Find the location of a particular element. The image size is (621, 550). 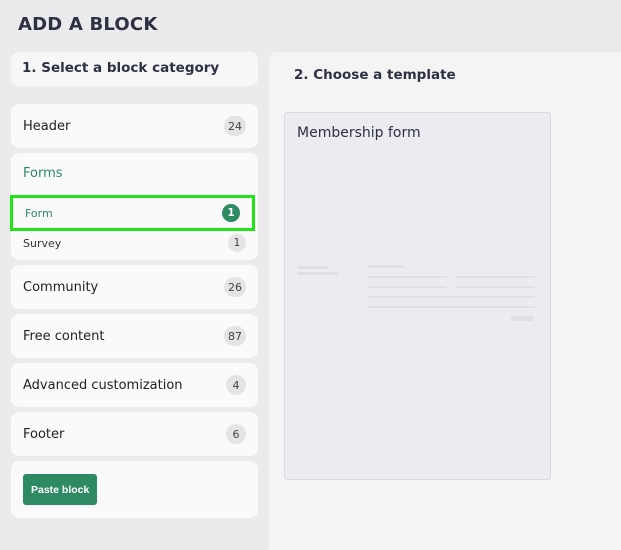

paste-block-card: Paste block is located at coordinates (134, 489).